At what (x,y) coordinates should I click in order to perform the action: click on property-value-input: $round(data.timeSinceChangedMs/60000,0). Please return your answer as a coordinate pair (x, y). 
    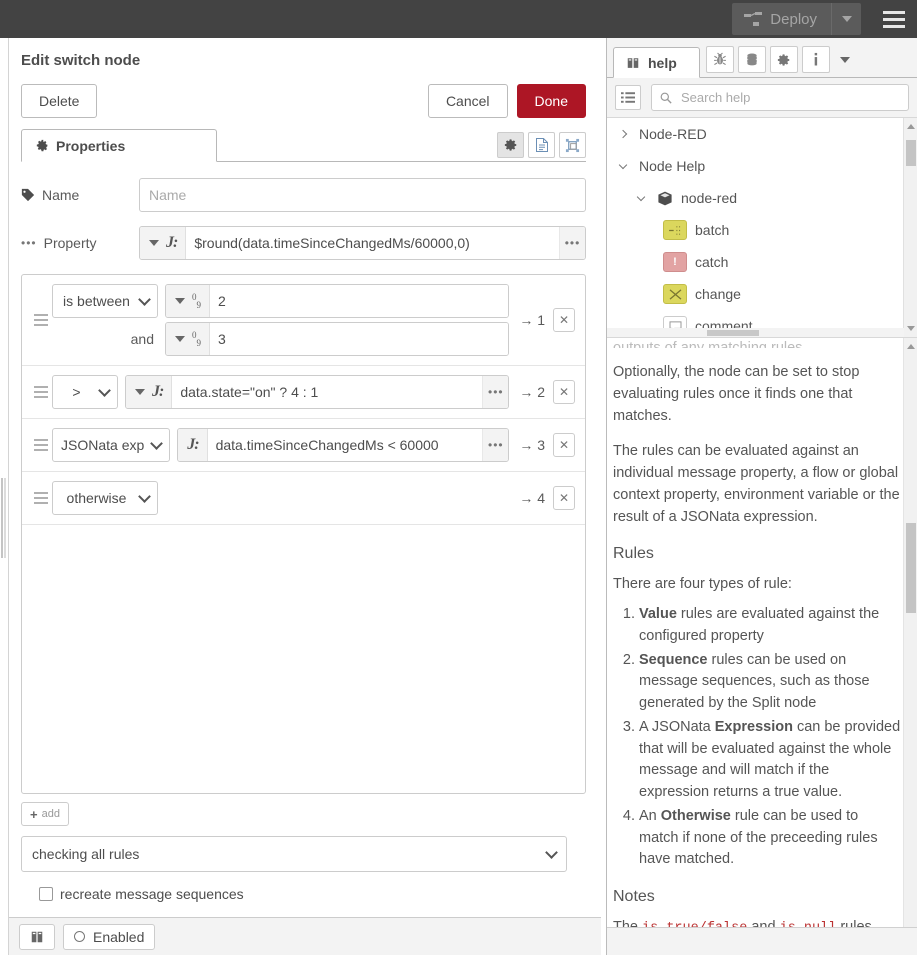
    Looking at the image, I should click on (372, 243).